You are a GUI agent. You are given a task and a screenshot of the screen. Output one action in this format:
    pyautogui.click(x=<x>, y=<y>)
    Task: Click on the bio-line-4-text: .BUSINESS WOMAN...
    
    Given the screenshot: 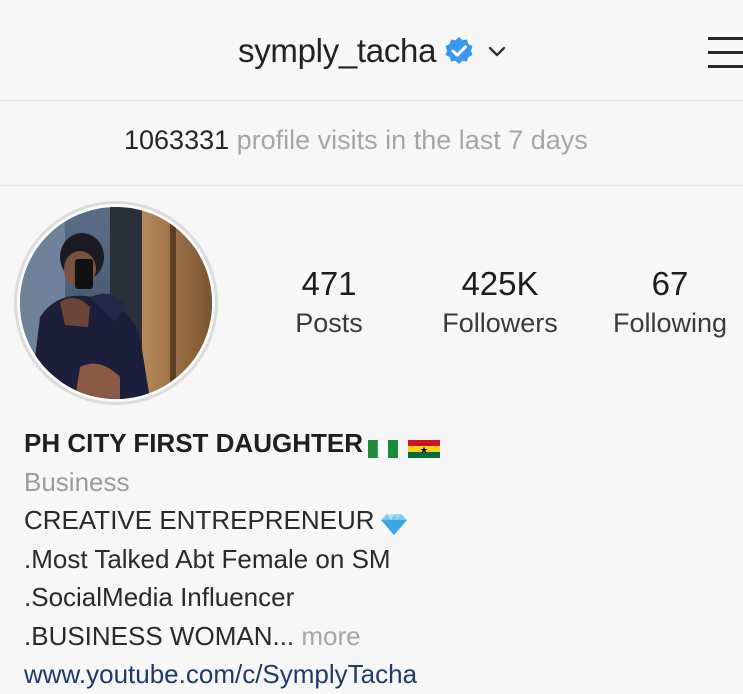 What is the action you would take?
    pyautogui.click(x=159, y=635)
    